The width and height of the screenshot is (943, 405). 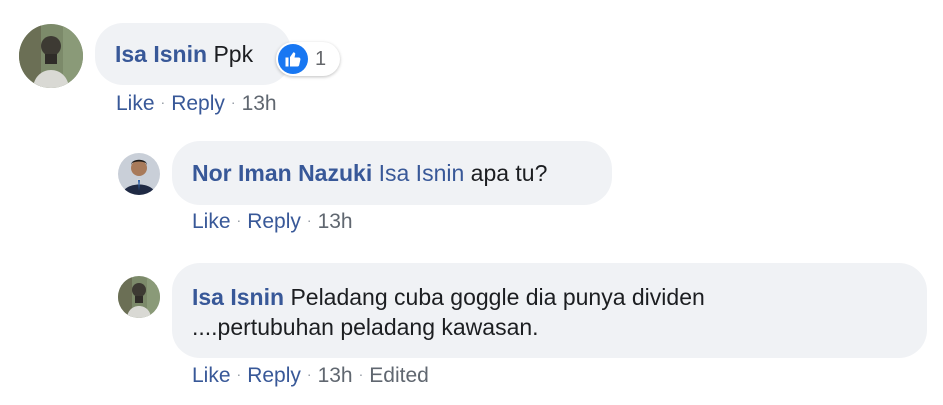 I want to click on comment-bubble: Isa Isnin Ppk, so click(x=193, y=54).